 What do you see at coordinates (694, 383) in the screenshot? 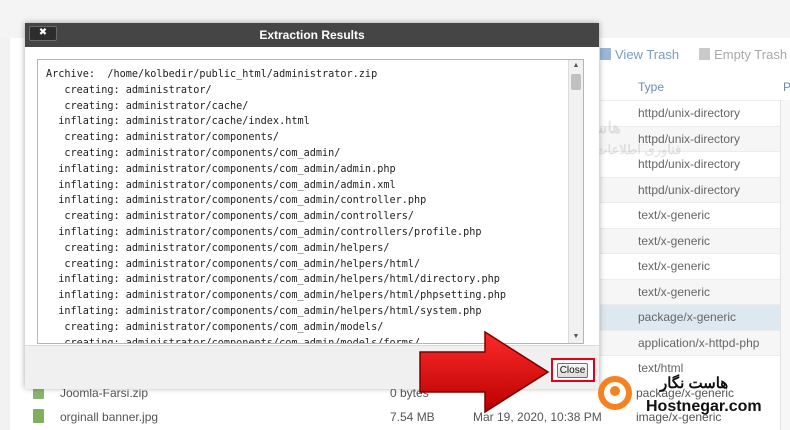
I see `logo-persian-text: هاست نگار` at bounding box center [694, 383].